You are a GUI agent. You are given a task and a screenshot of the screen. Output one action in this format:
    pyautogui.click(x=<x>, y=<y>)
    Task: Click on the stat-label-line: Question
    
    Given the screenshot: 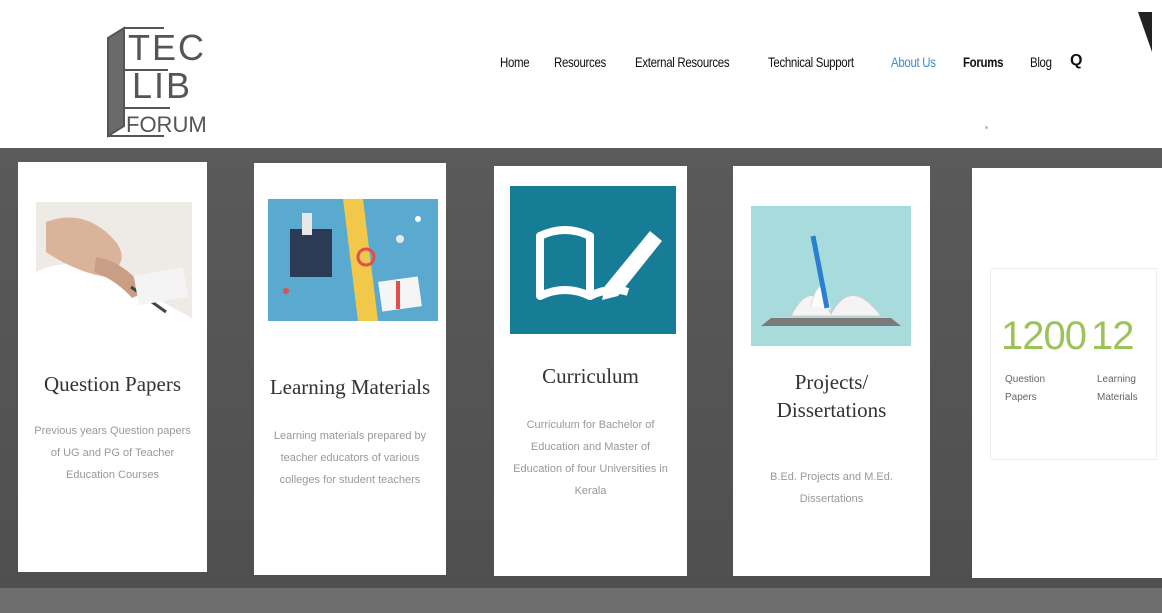 What is the action you would take?
    pyautogui.click(x=1025, y=379)
    